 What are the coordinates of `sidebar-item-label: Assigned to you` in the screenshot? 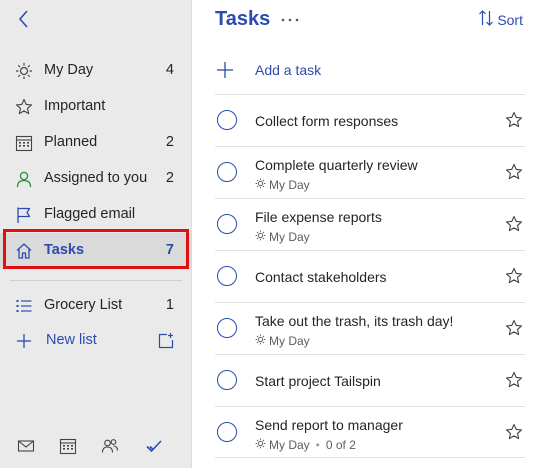 It's located at (96, 178).